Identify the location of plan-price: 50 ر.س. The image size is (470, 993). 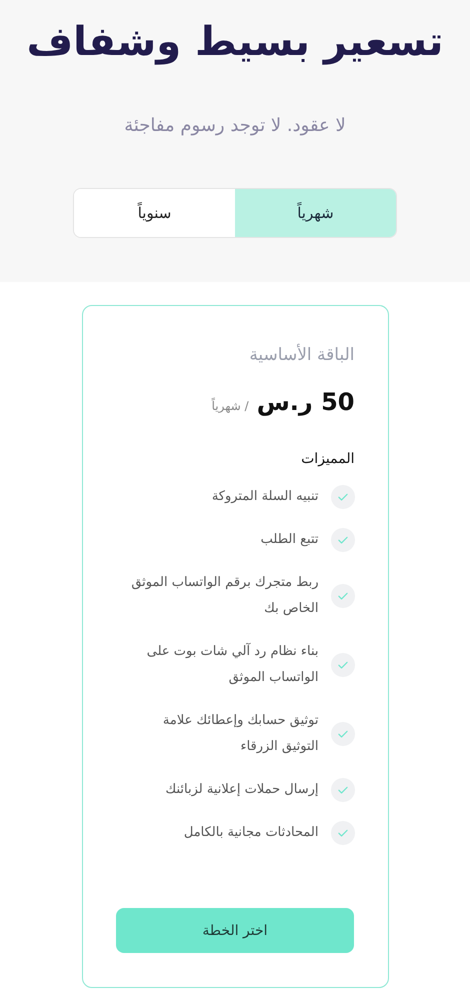
(305, 402).